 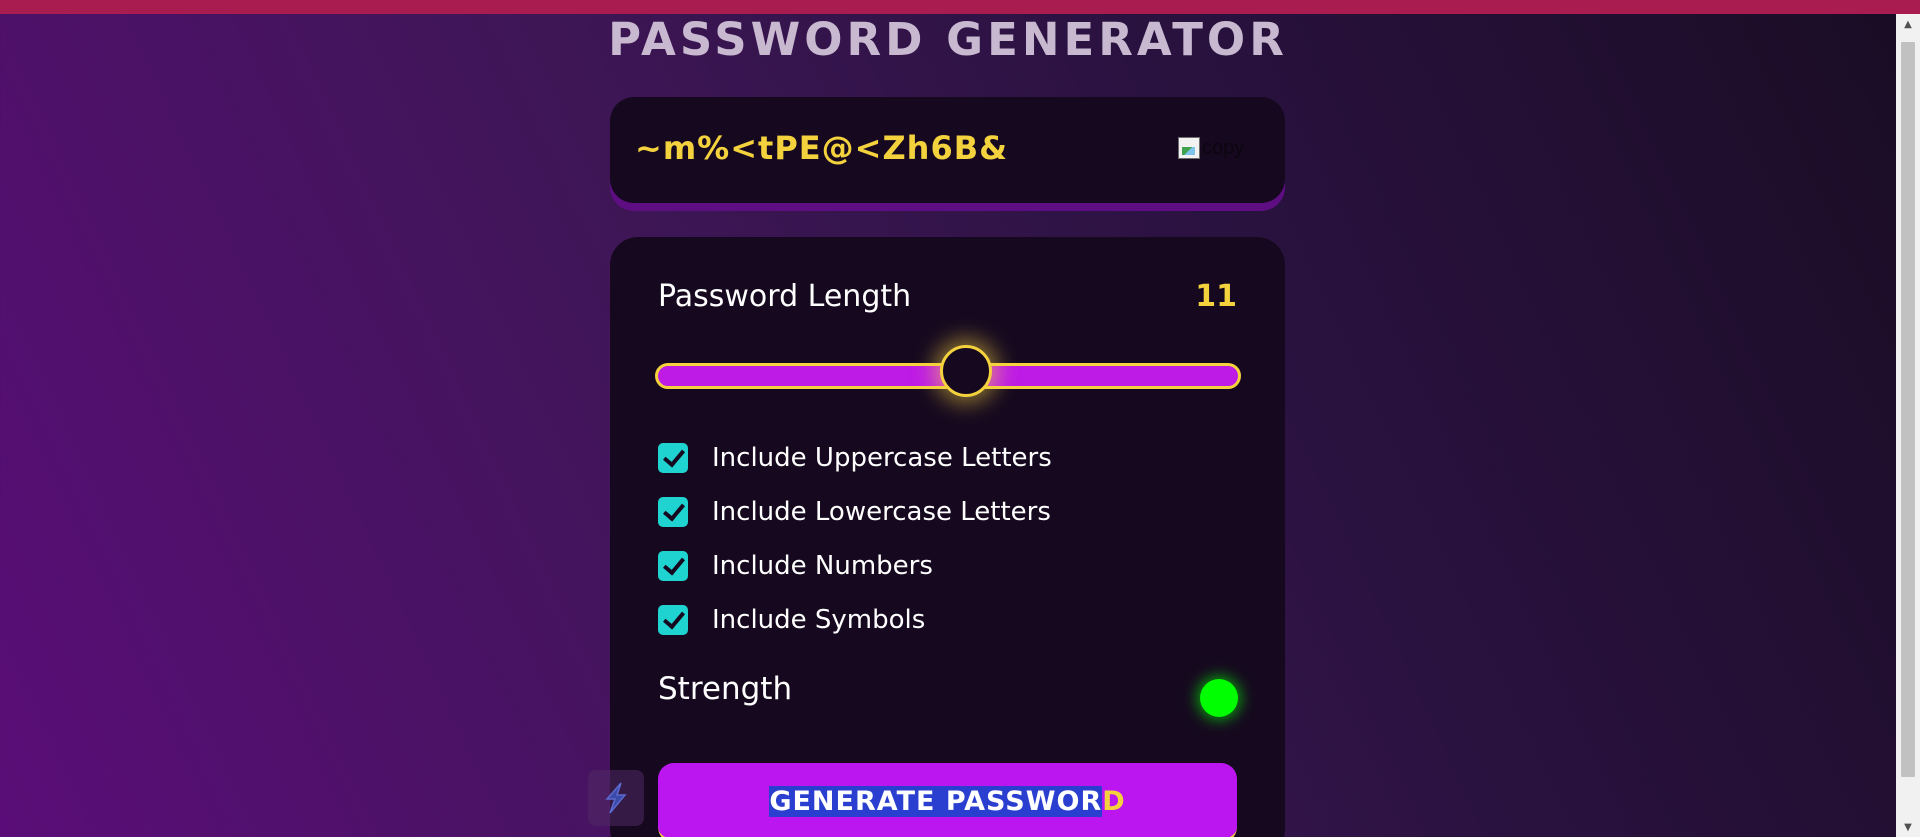 What do you see at coordinates (1216, 296) in the screenshot?
I see `length-value: 11` at bounding box center [1216, 296].